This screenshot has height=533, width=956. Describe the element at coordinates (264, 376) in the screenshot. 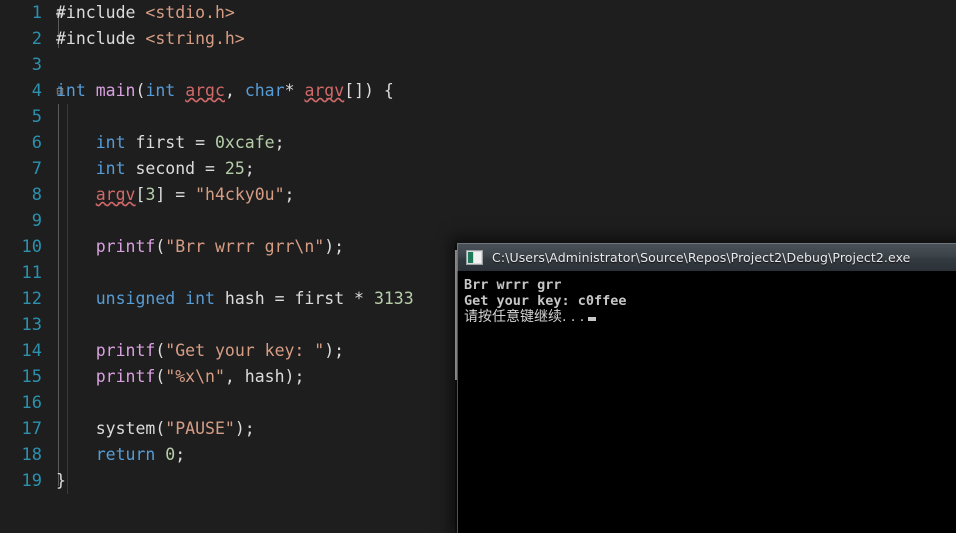

I see `code-token-punct: , hash);` at that location.